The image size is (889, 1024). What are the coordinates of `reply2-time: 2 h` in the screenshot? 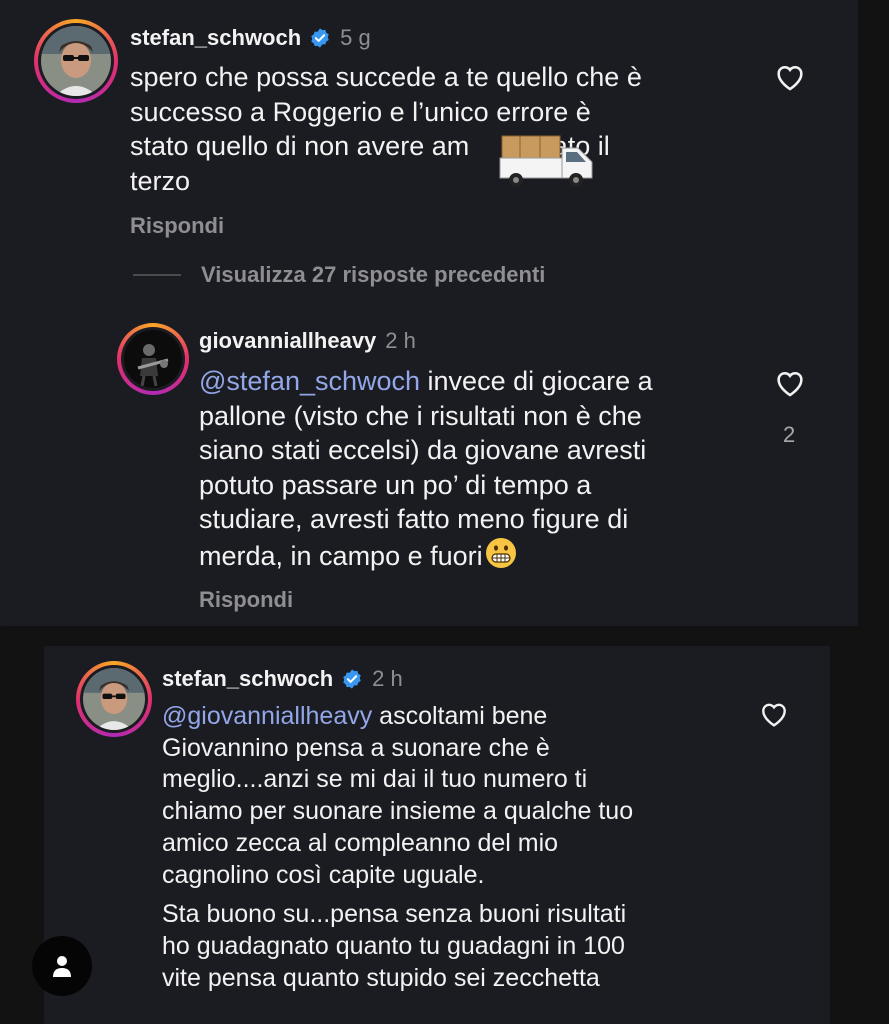 It's located at (387, 678).